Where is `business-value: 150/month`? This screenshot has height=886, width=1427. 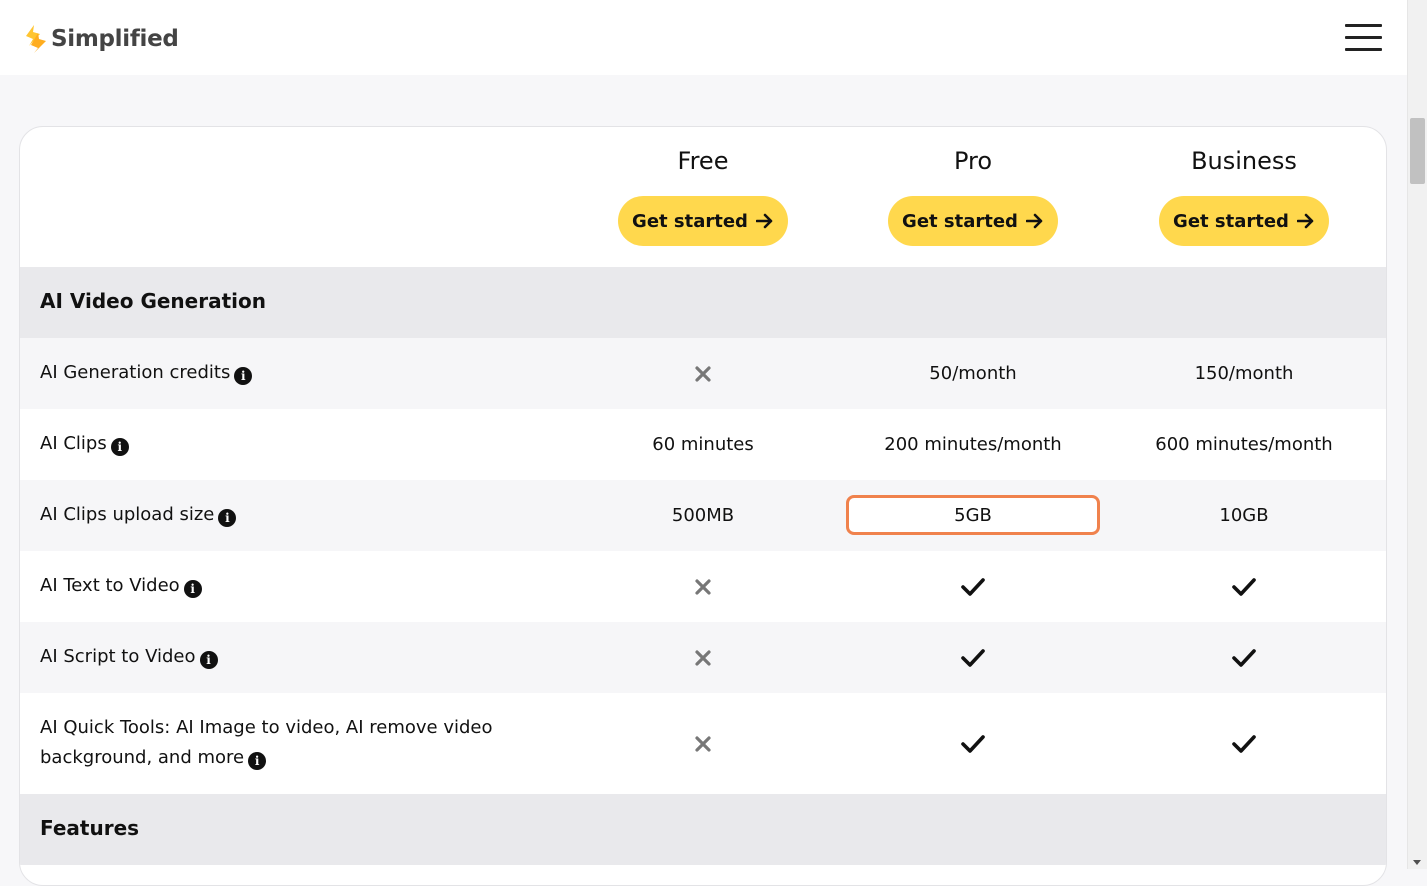 business-value: 150/month is located at coordinates (1244, 373).